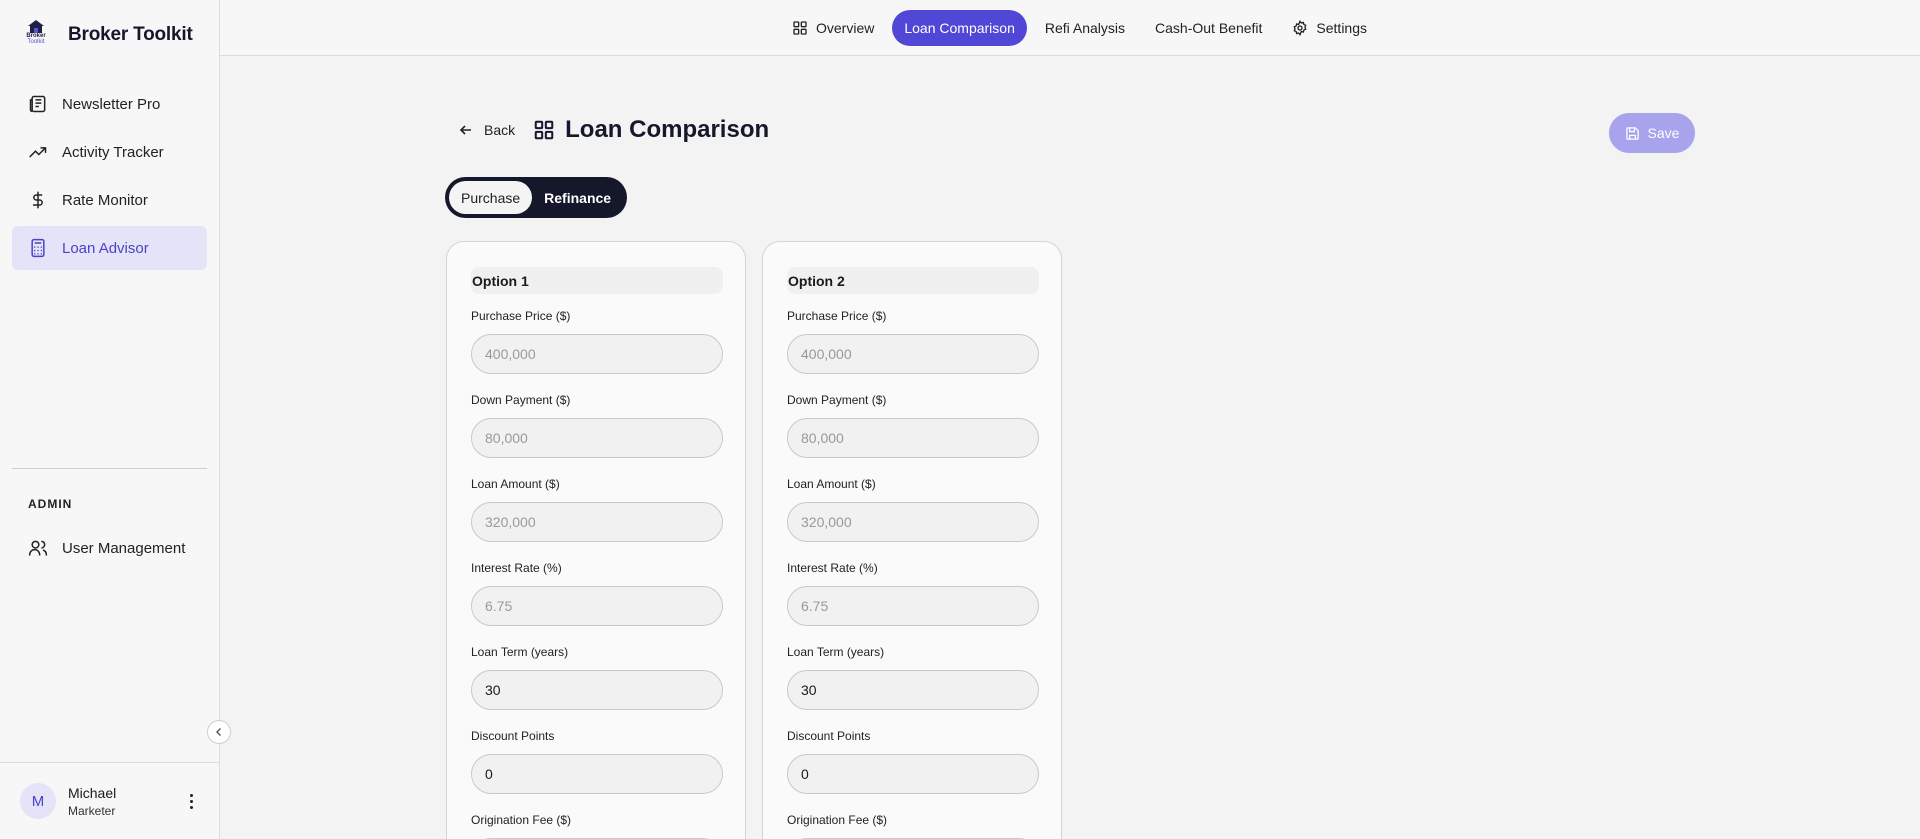 Image resolution: width=1920 pixels, height=839 pixels. I want to click on tab-cash-out-benefit: Cash-Out Benefit, so click(1208, 28).